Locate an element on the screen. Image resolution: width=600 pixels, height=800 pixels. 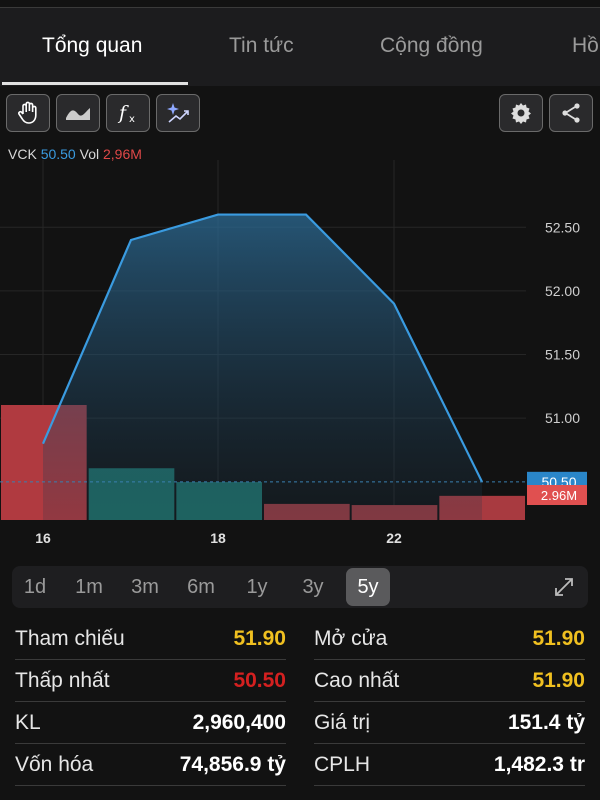
stat-label: Thấp nhất is located at coordinates (62, 680).